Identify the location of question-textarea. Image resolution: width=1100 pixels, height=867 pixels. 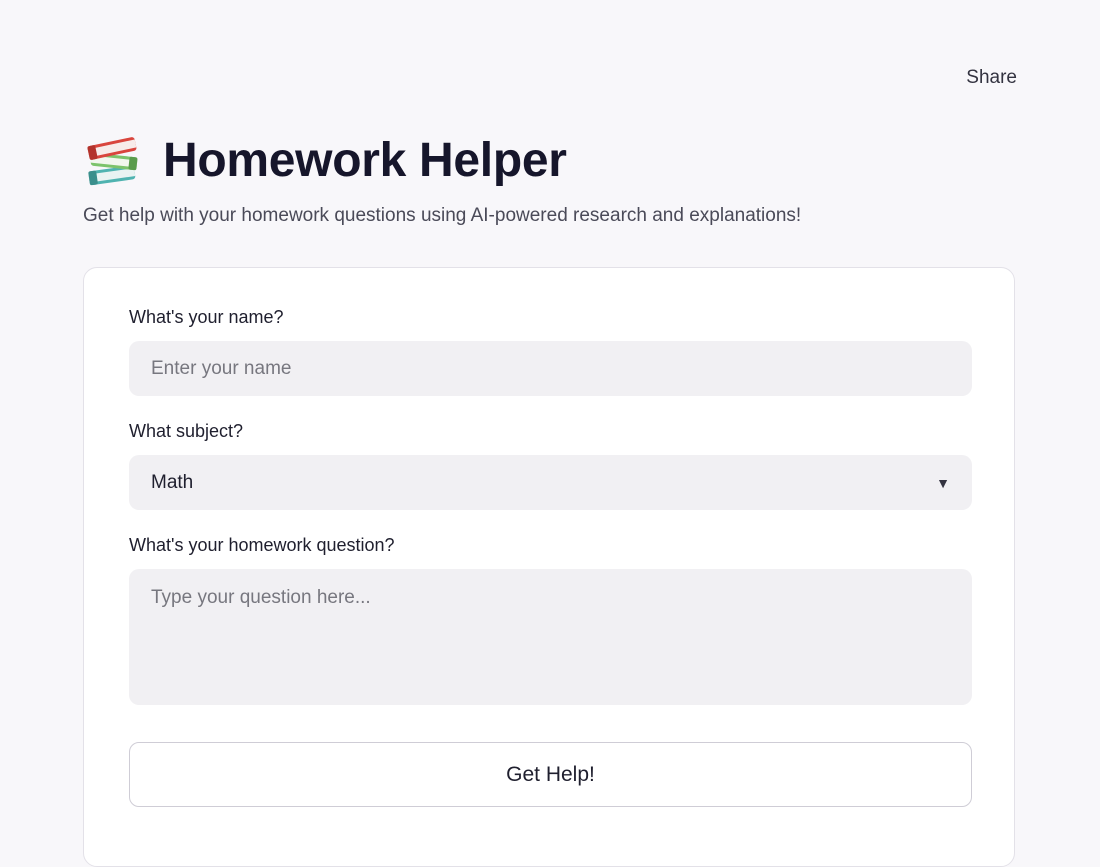
(550, 637).